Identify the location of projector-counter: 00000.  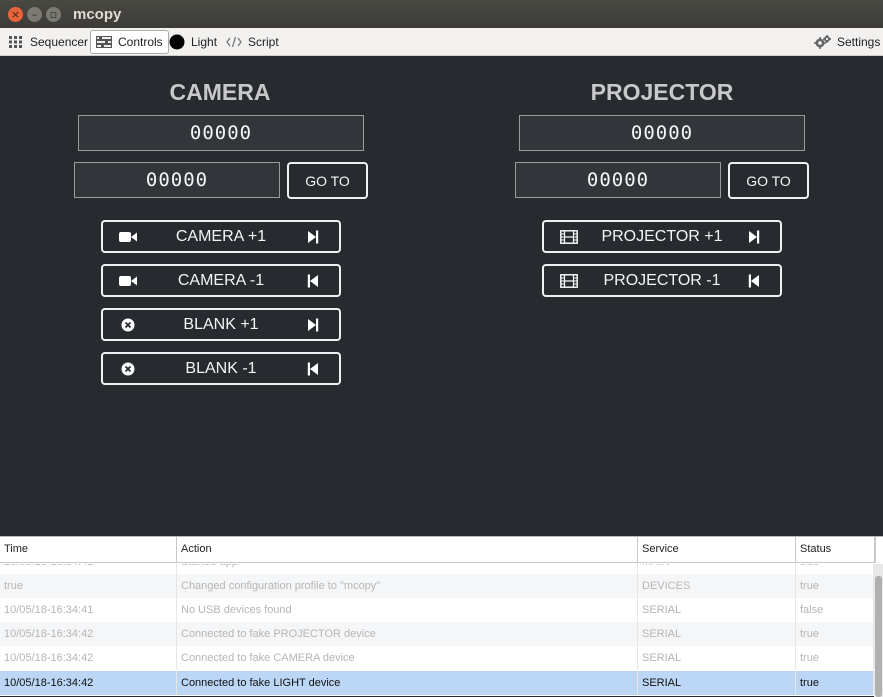
(662, 133).